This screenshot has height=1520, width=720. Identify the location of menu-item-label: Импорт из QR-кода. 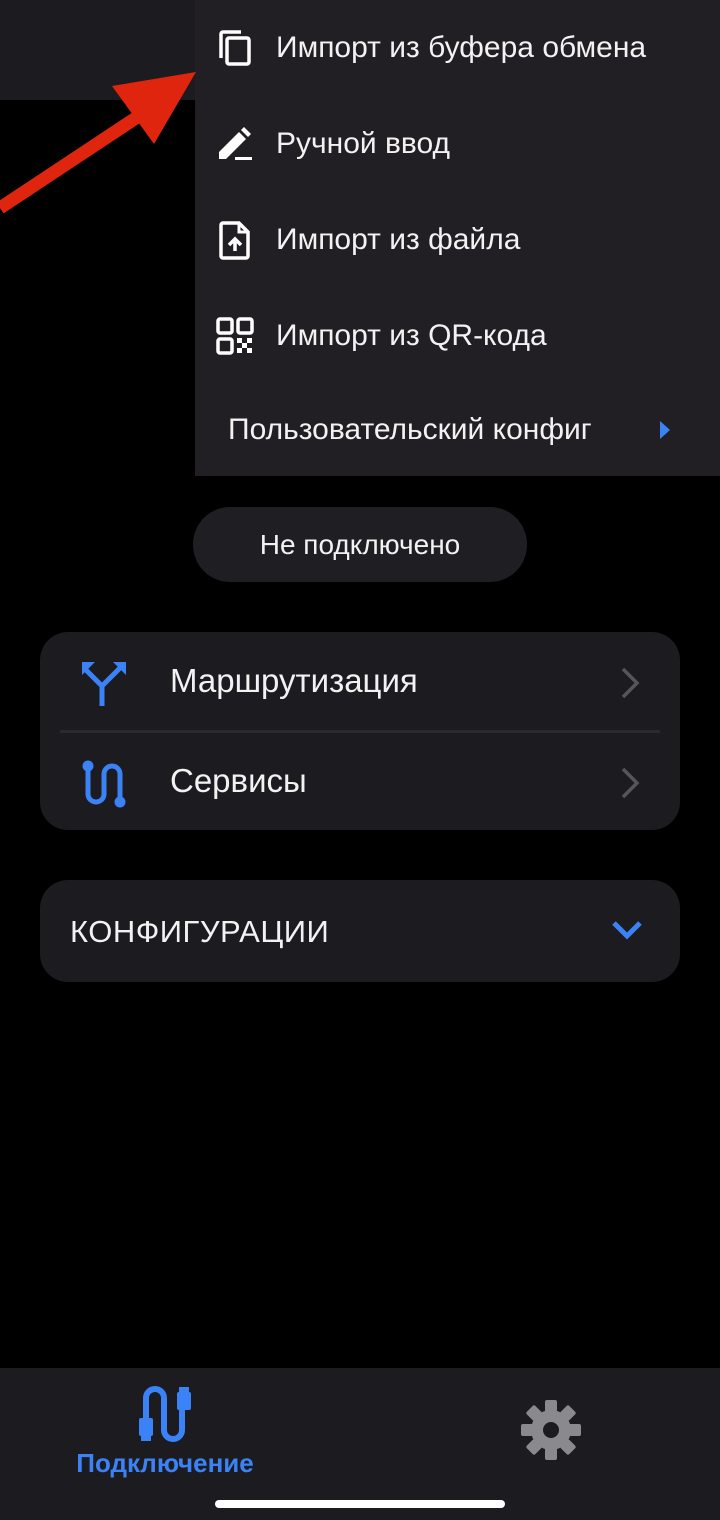
(411, 335).